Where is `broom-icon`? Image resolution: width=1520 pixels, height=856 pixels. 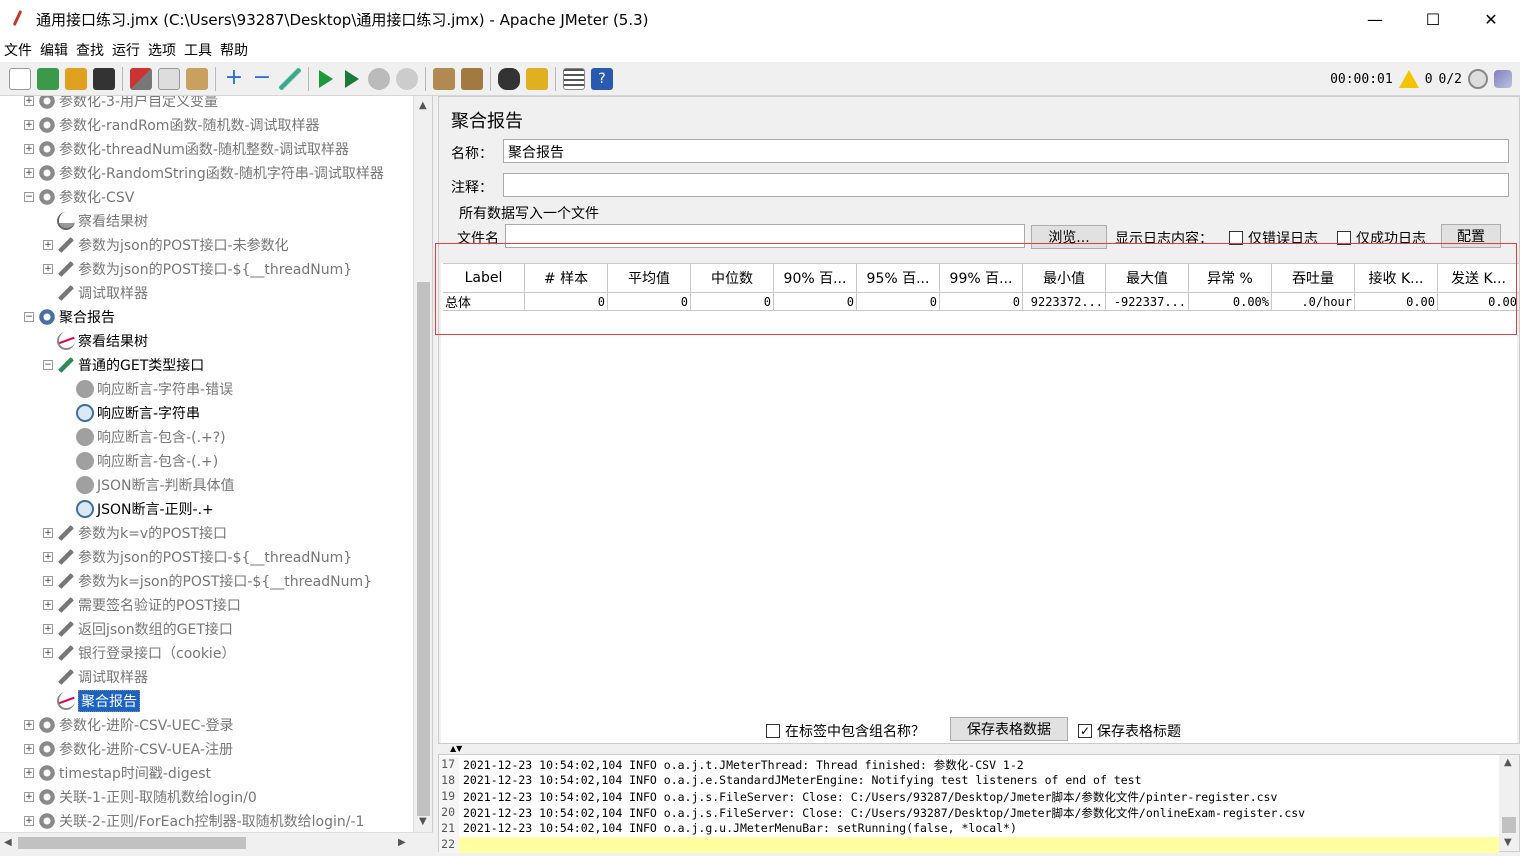 broom-icon is located at coordinates (537, 78).